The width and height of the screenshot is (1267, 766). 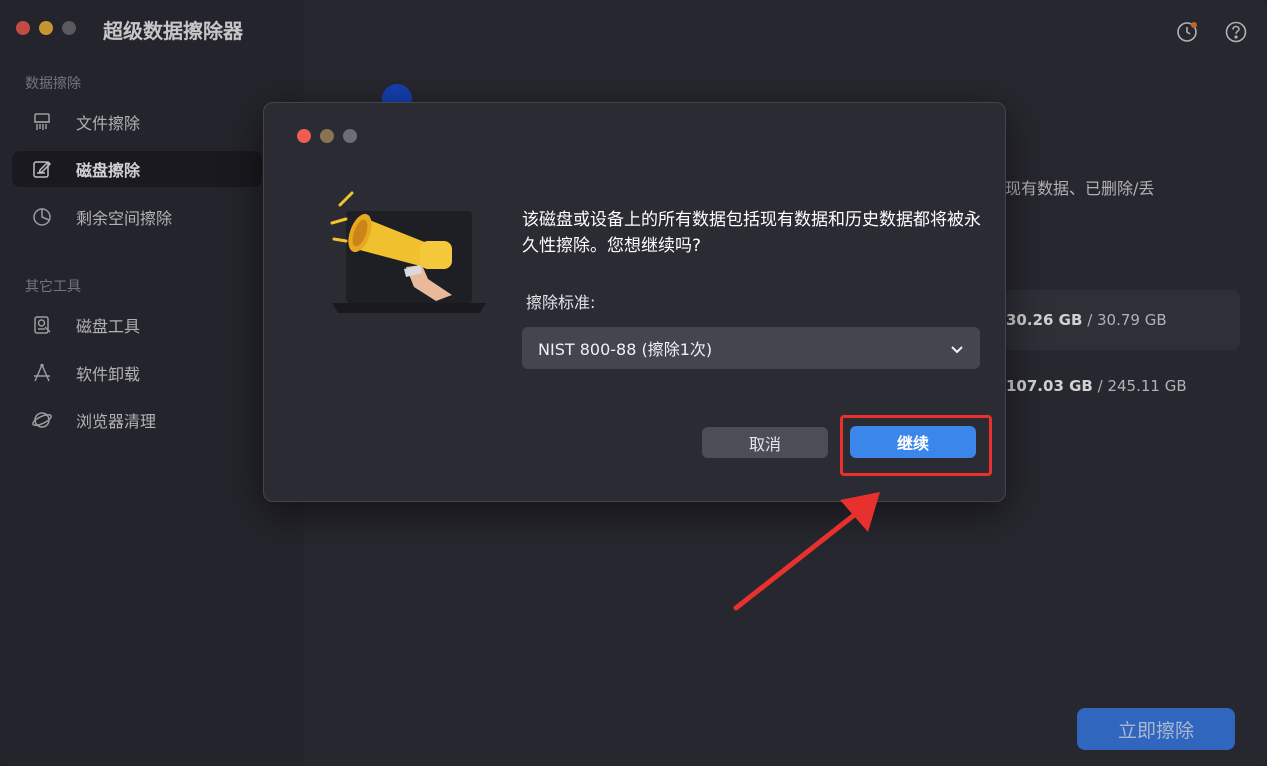 What do you see at coordinates (806, 551) in the screenshot?
I see `annotation-arrow-icon` at bounding box center [806, 551].